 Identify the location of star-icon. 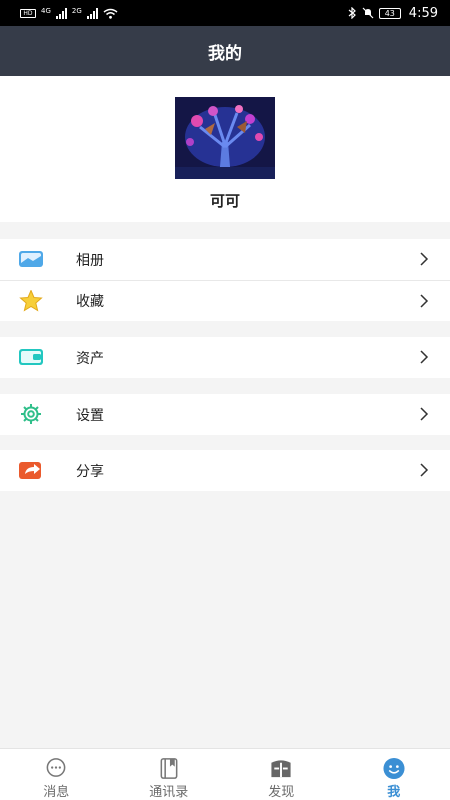
(31, 301).